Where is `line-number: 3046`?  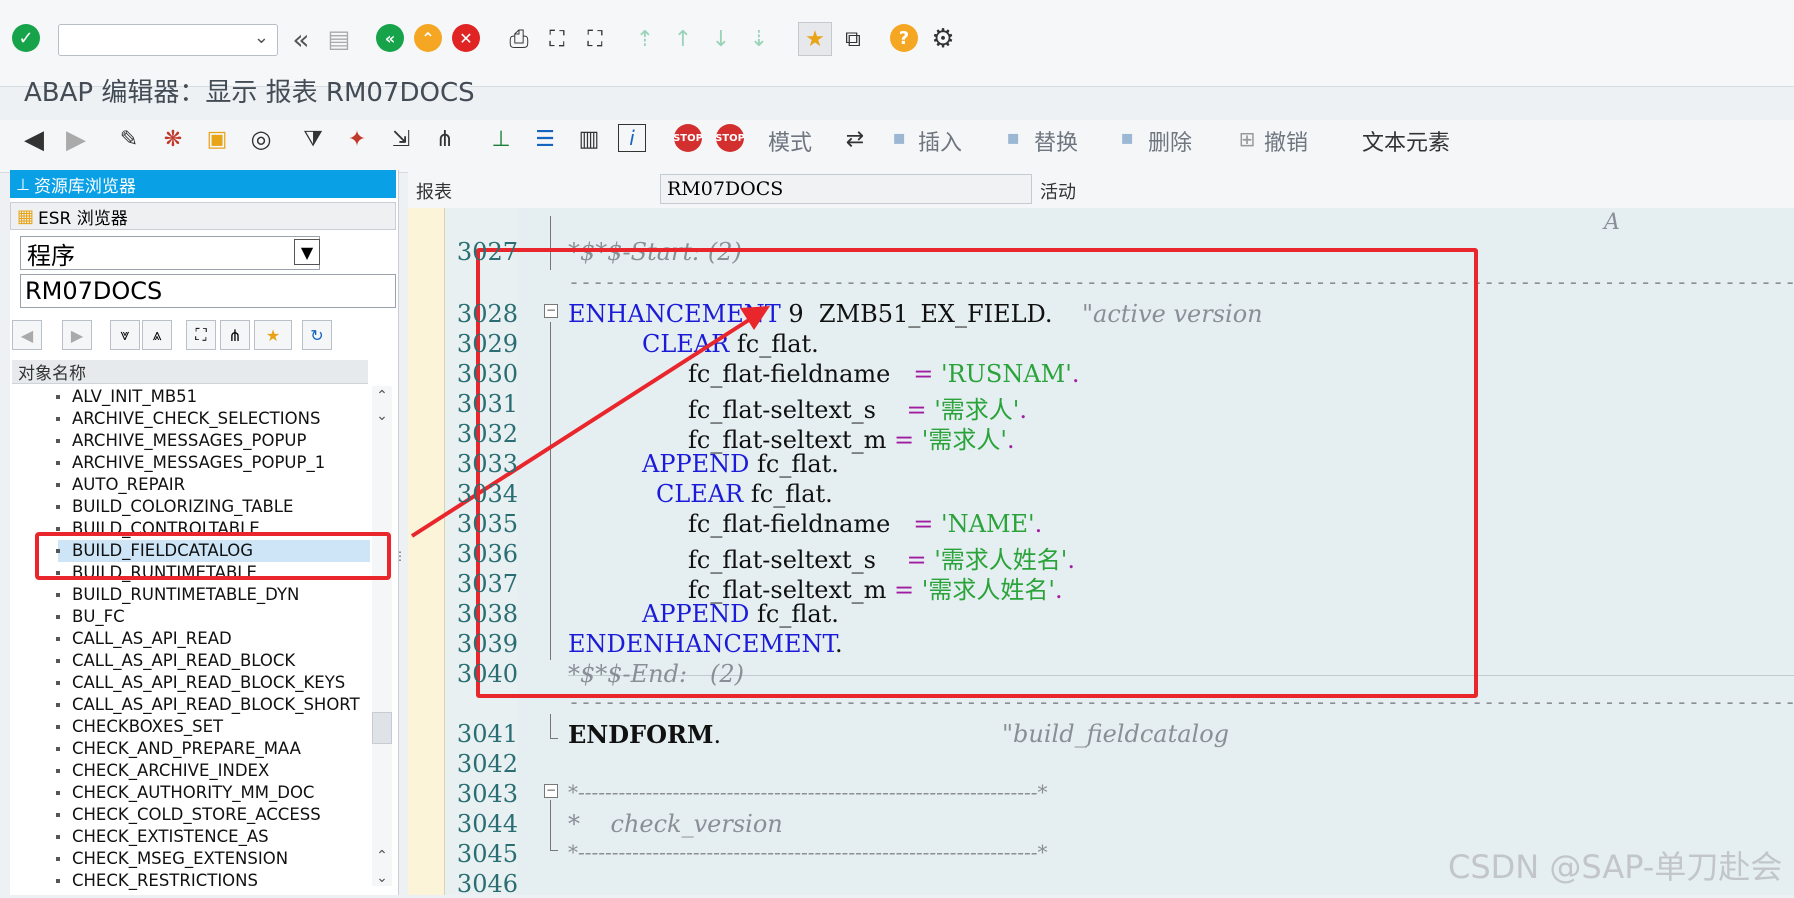 line-number: 3046 is located at coordinates (487, 884).